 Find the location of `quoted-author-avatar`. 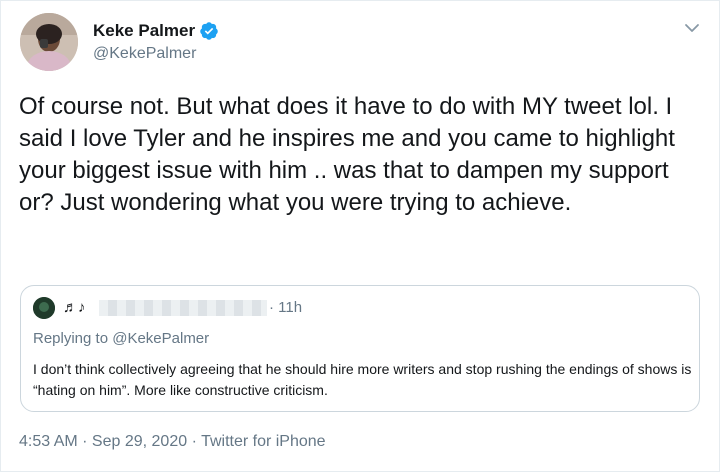

quoted-author-avatar is located at coordinates (44, 308).